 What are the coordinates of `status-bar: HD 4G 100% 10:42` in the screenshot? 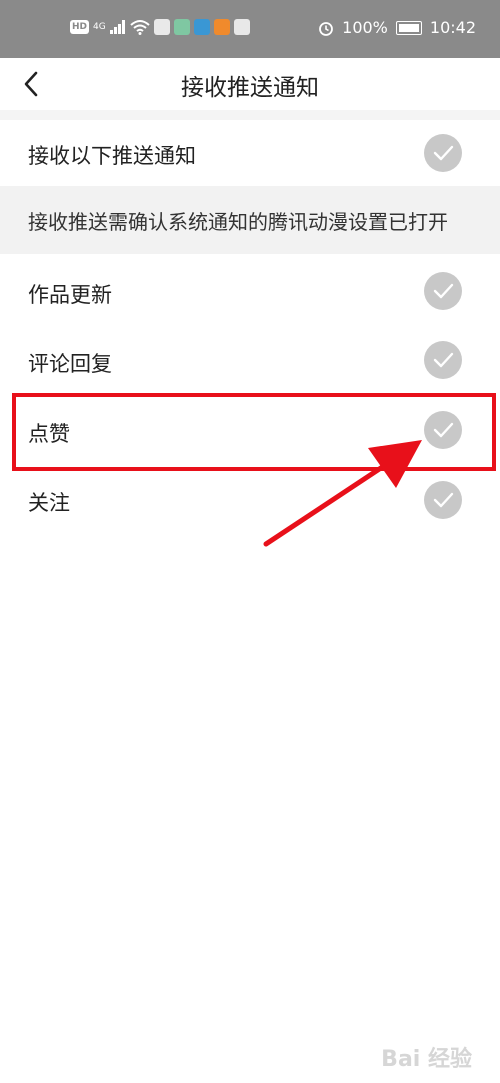 It's located at (250, 29).